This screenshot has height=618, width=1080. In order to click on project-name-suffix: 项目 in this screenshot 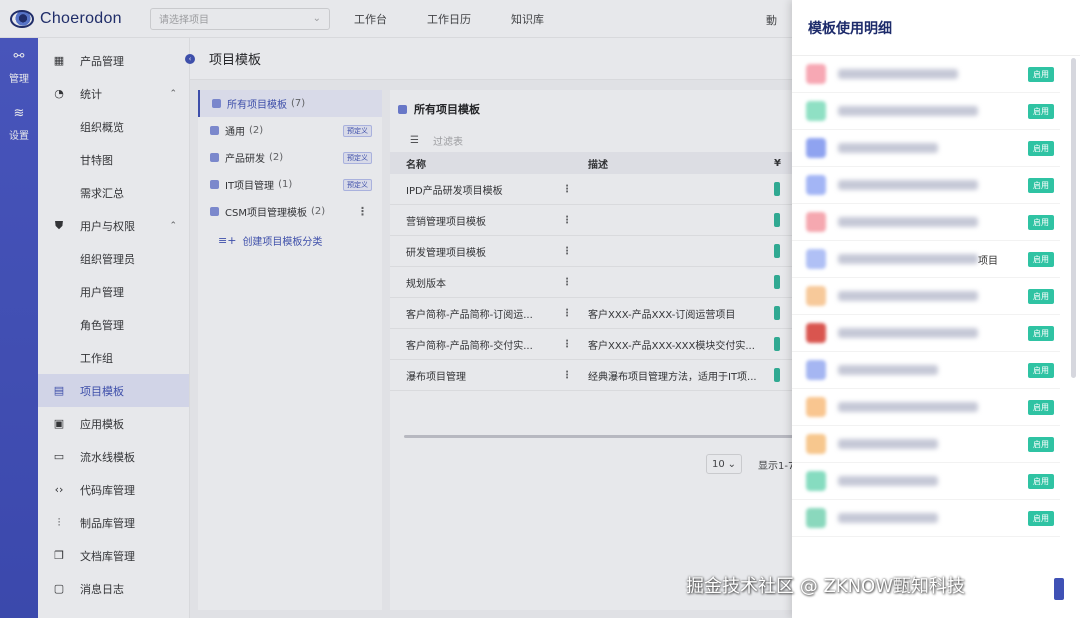, I will do `click(988, 261)`.